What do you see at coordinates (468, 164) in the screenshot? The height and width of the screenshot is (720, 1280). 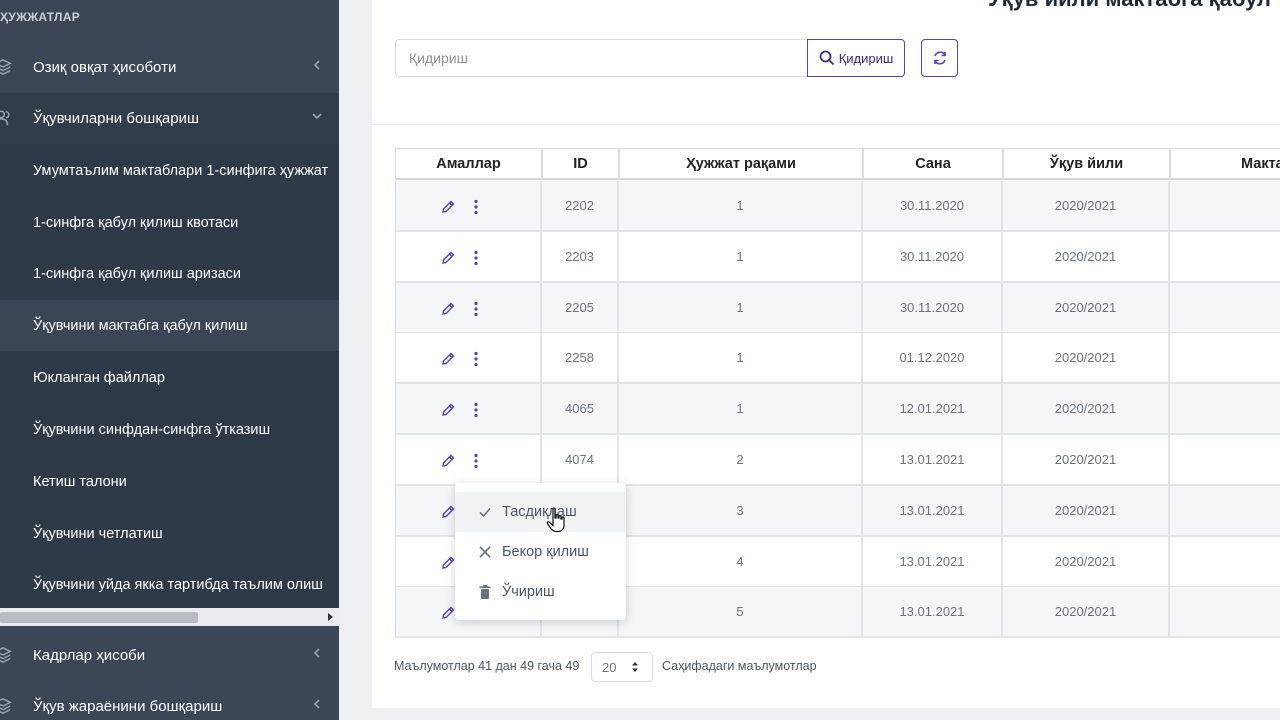 I see `column-header-actions: Амаллар` at bounding box center [468, 164].